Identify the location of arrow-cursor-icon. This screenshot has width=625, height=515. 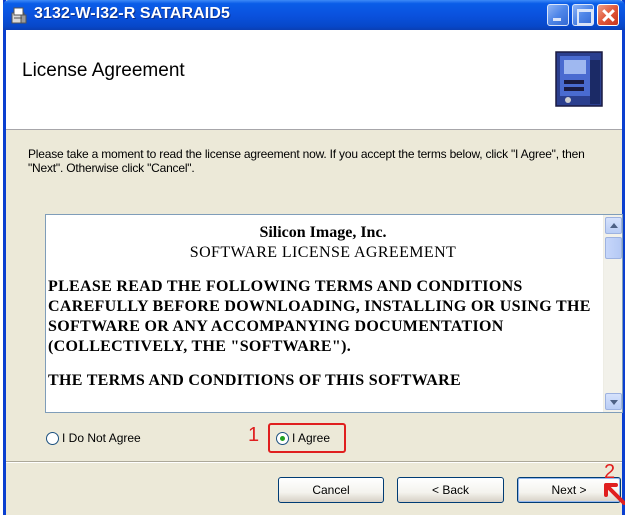
(614, 494).